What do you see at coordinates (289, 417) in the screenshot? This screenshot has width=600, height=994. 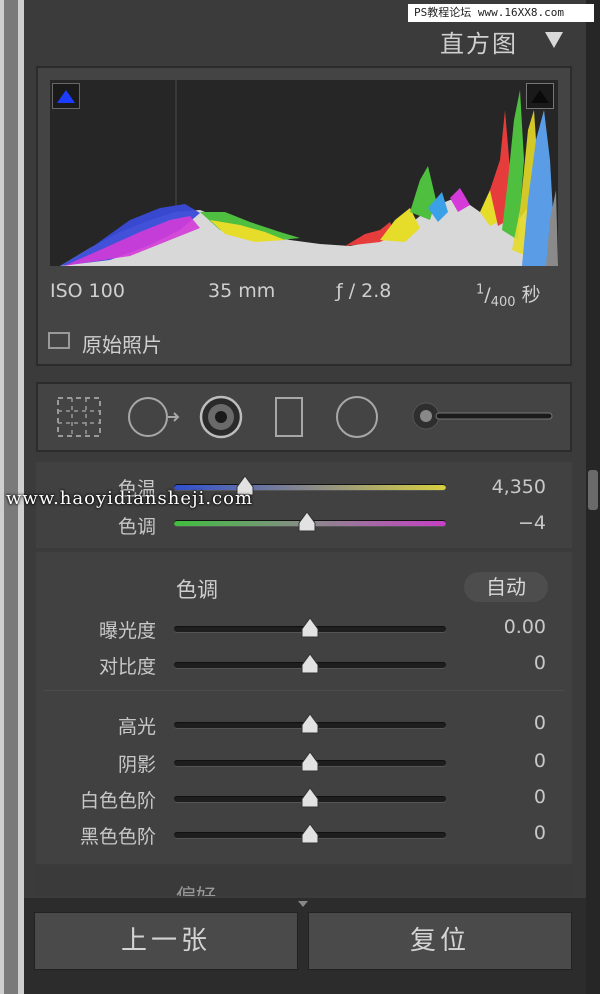 I see `graduated-filter-icon` at bounding box center [289, 417].